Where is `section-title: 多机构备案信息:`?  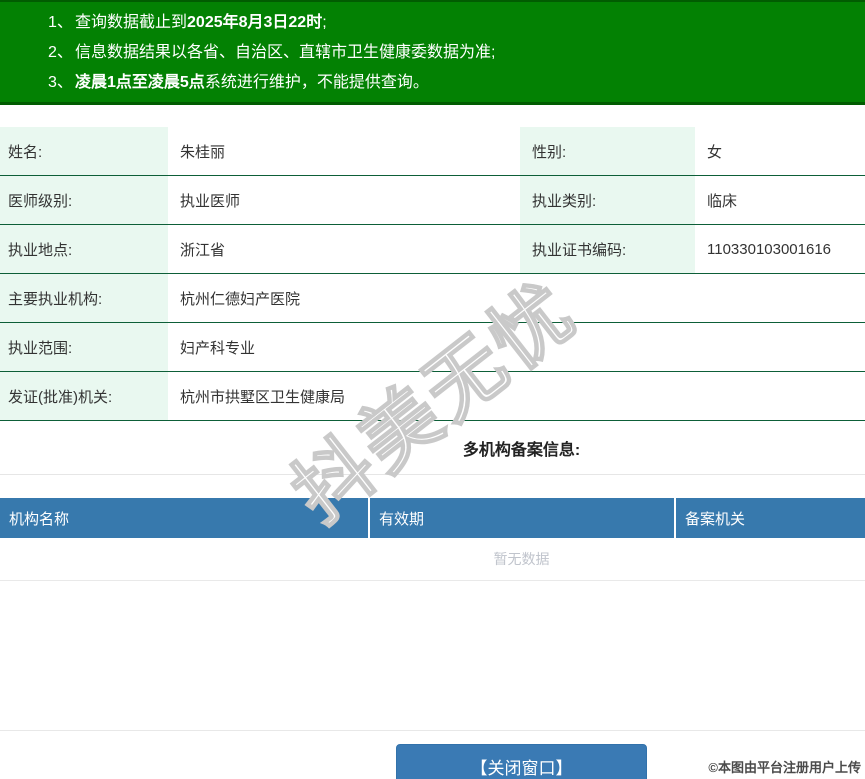
section-title: 多机构备案信息: is located at coordinates (432, 448).